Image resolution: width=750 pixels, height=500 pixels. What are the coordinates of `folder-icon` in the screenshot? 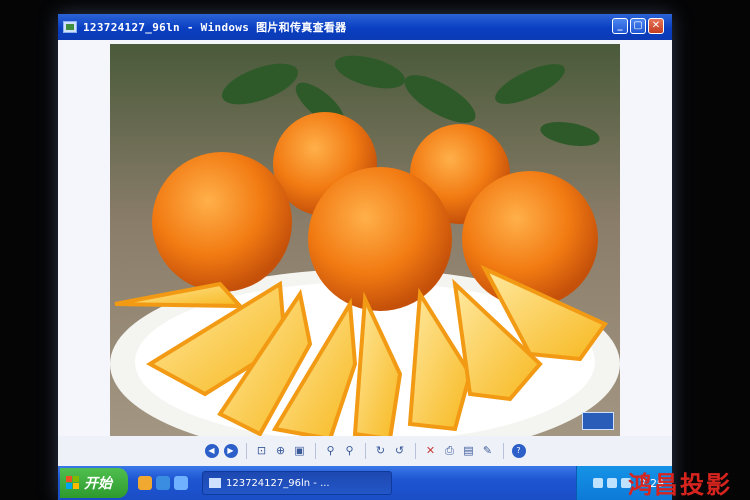 It's located at (145, 483).